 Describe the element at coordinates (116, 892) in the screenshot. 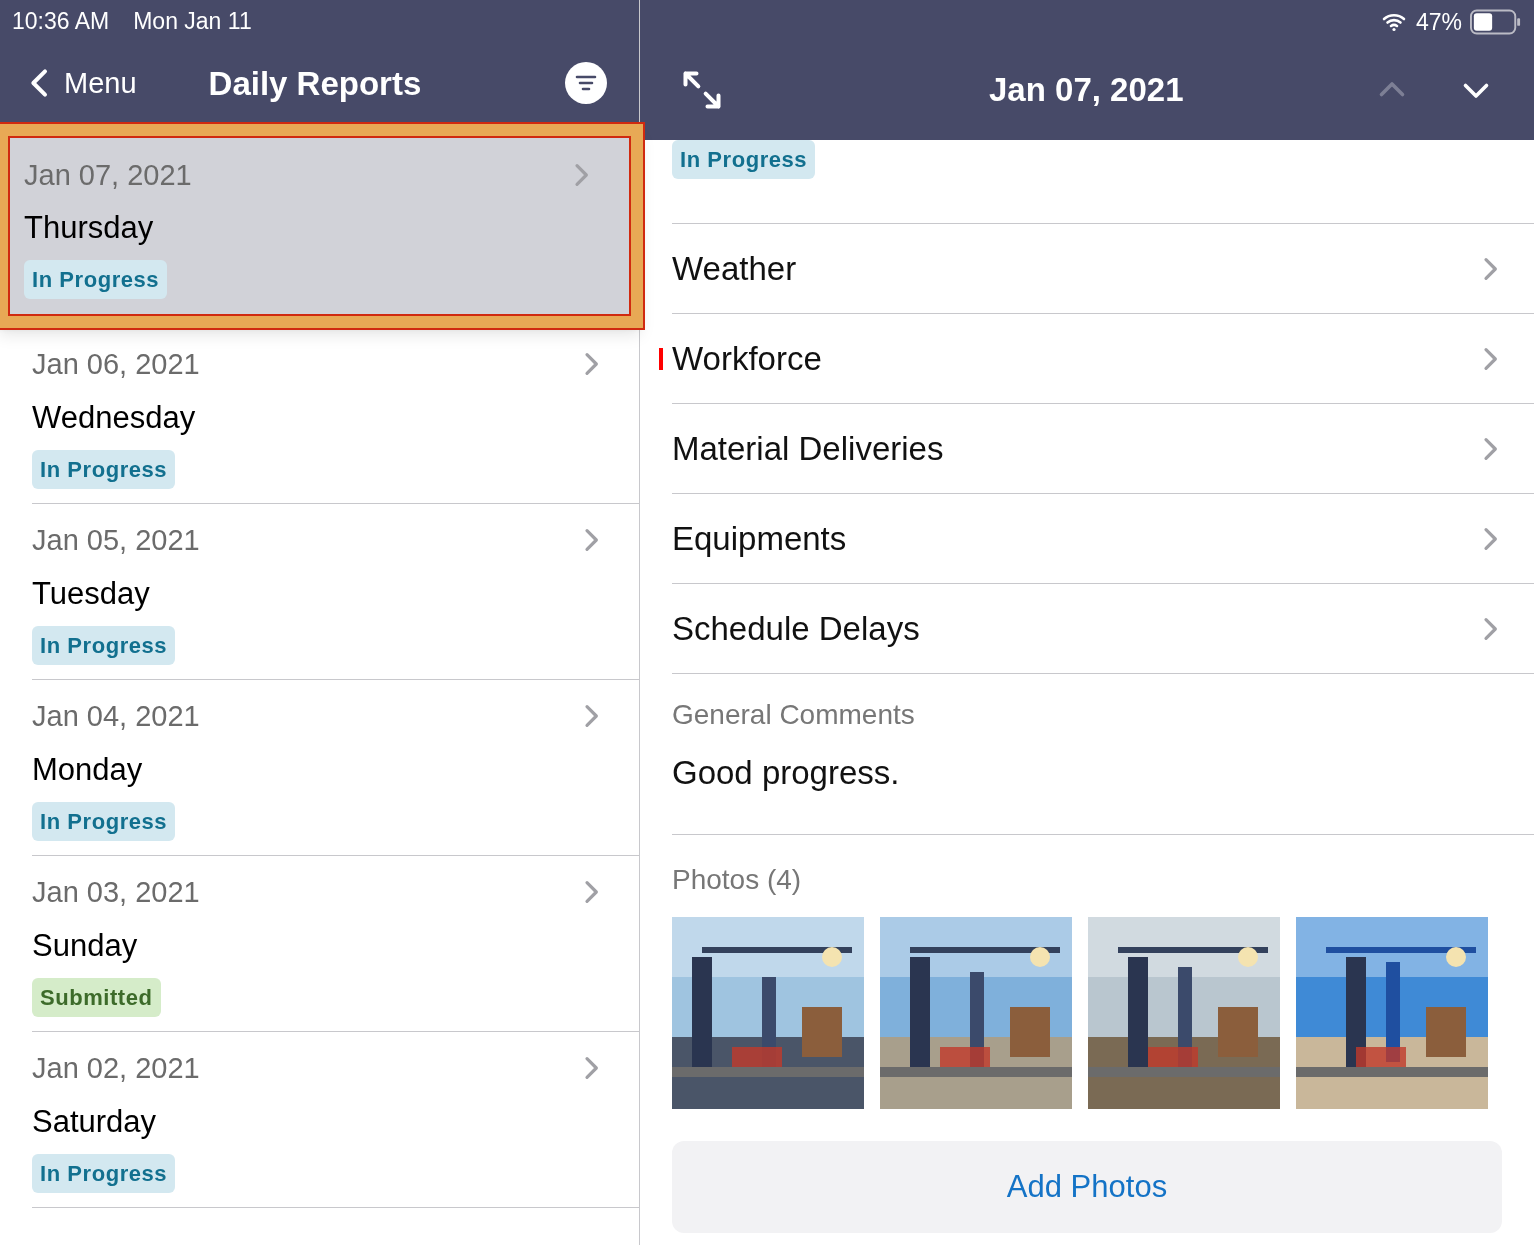

I see `report-date: Jan 03, 2021` at that location.